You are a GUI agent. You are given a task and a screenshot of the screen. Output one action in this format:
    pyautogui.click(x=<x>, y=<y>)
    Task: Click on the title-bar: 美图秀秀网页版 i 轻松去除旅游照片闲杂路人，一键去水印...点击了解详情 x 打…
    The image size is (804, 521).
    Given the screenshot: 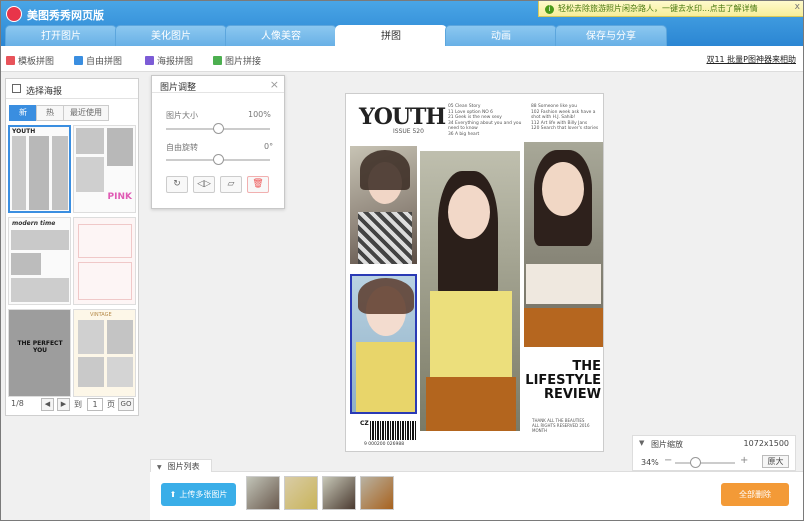 What is the action you would take?
    pyautogui.click(x=402, y=23)
    